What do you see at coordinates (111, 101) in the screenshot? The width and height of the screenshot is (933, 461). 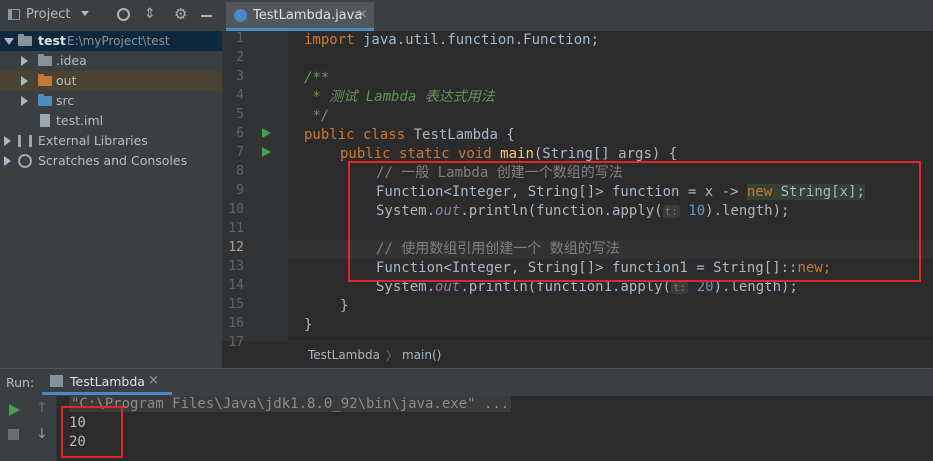 I see `tree-item-src: src` at bounding box center [111, 101].